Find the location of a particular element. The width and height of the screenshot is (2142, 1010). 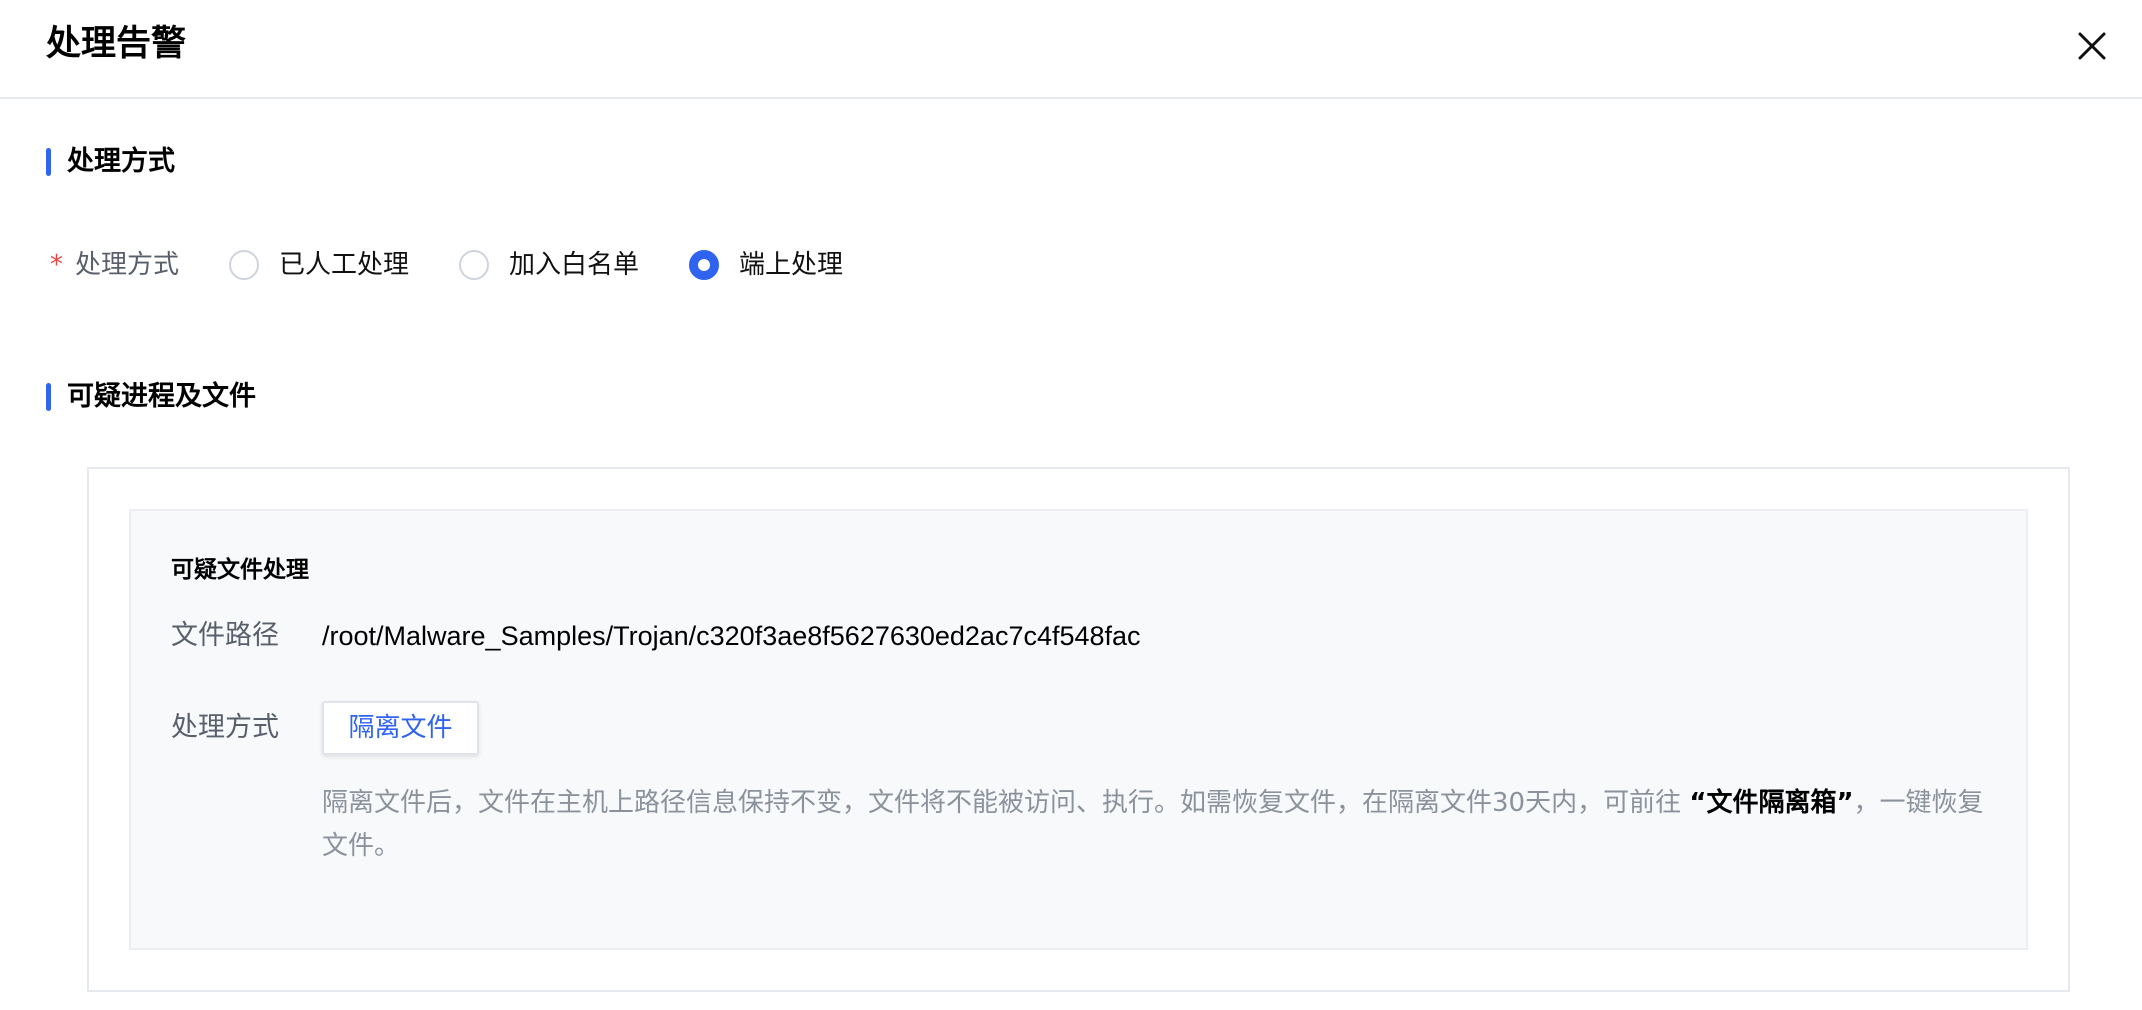

radio-label: 已人工处理 is located at coordinates (344, 265).